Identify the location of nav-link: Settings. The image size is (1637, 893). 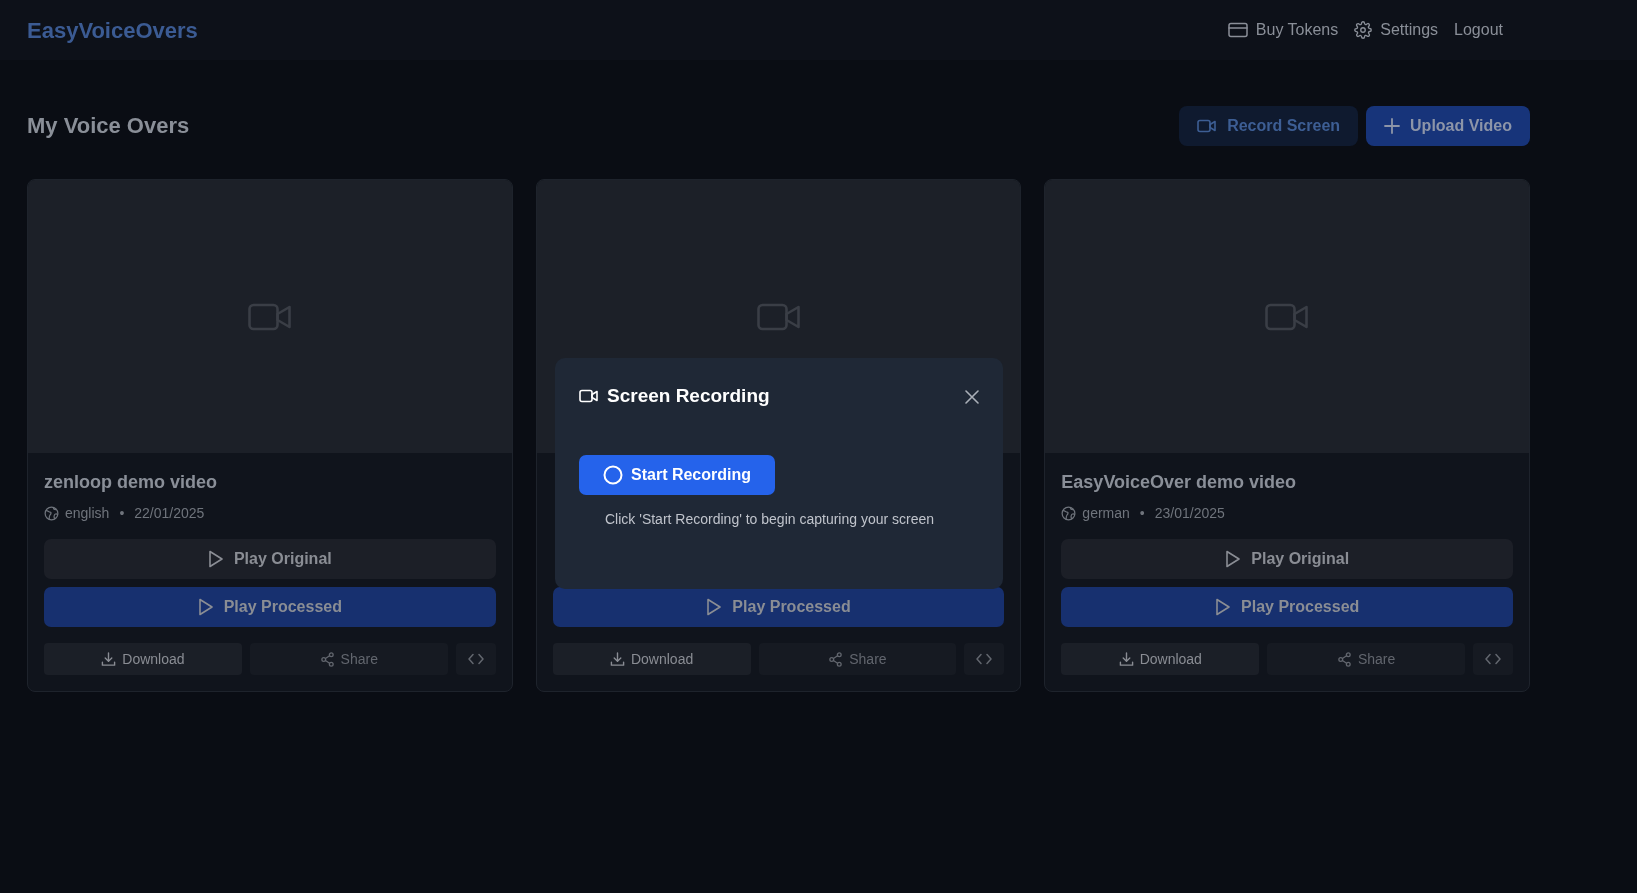
(1396, 30).